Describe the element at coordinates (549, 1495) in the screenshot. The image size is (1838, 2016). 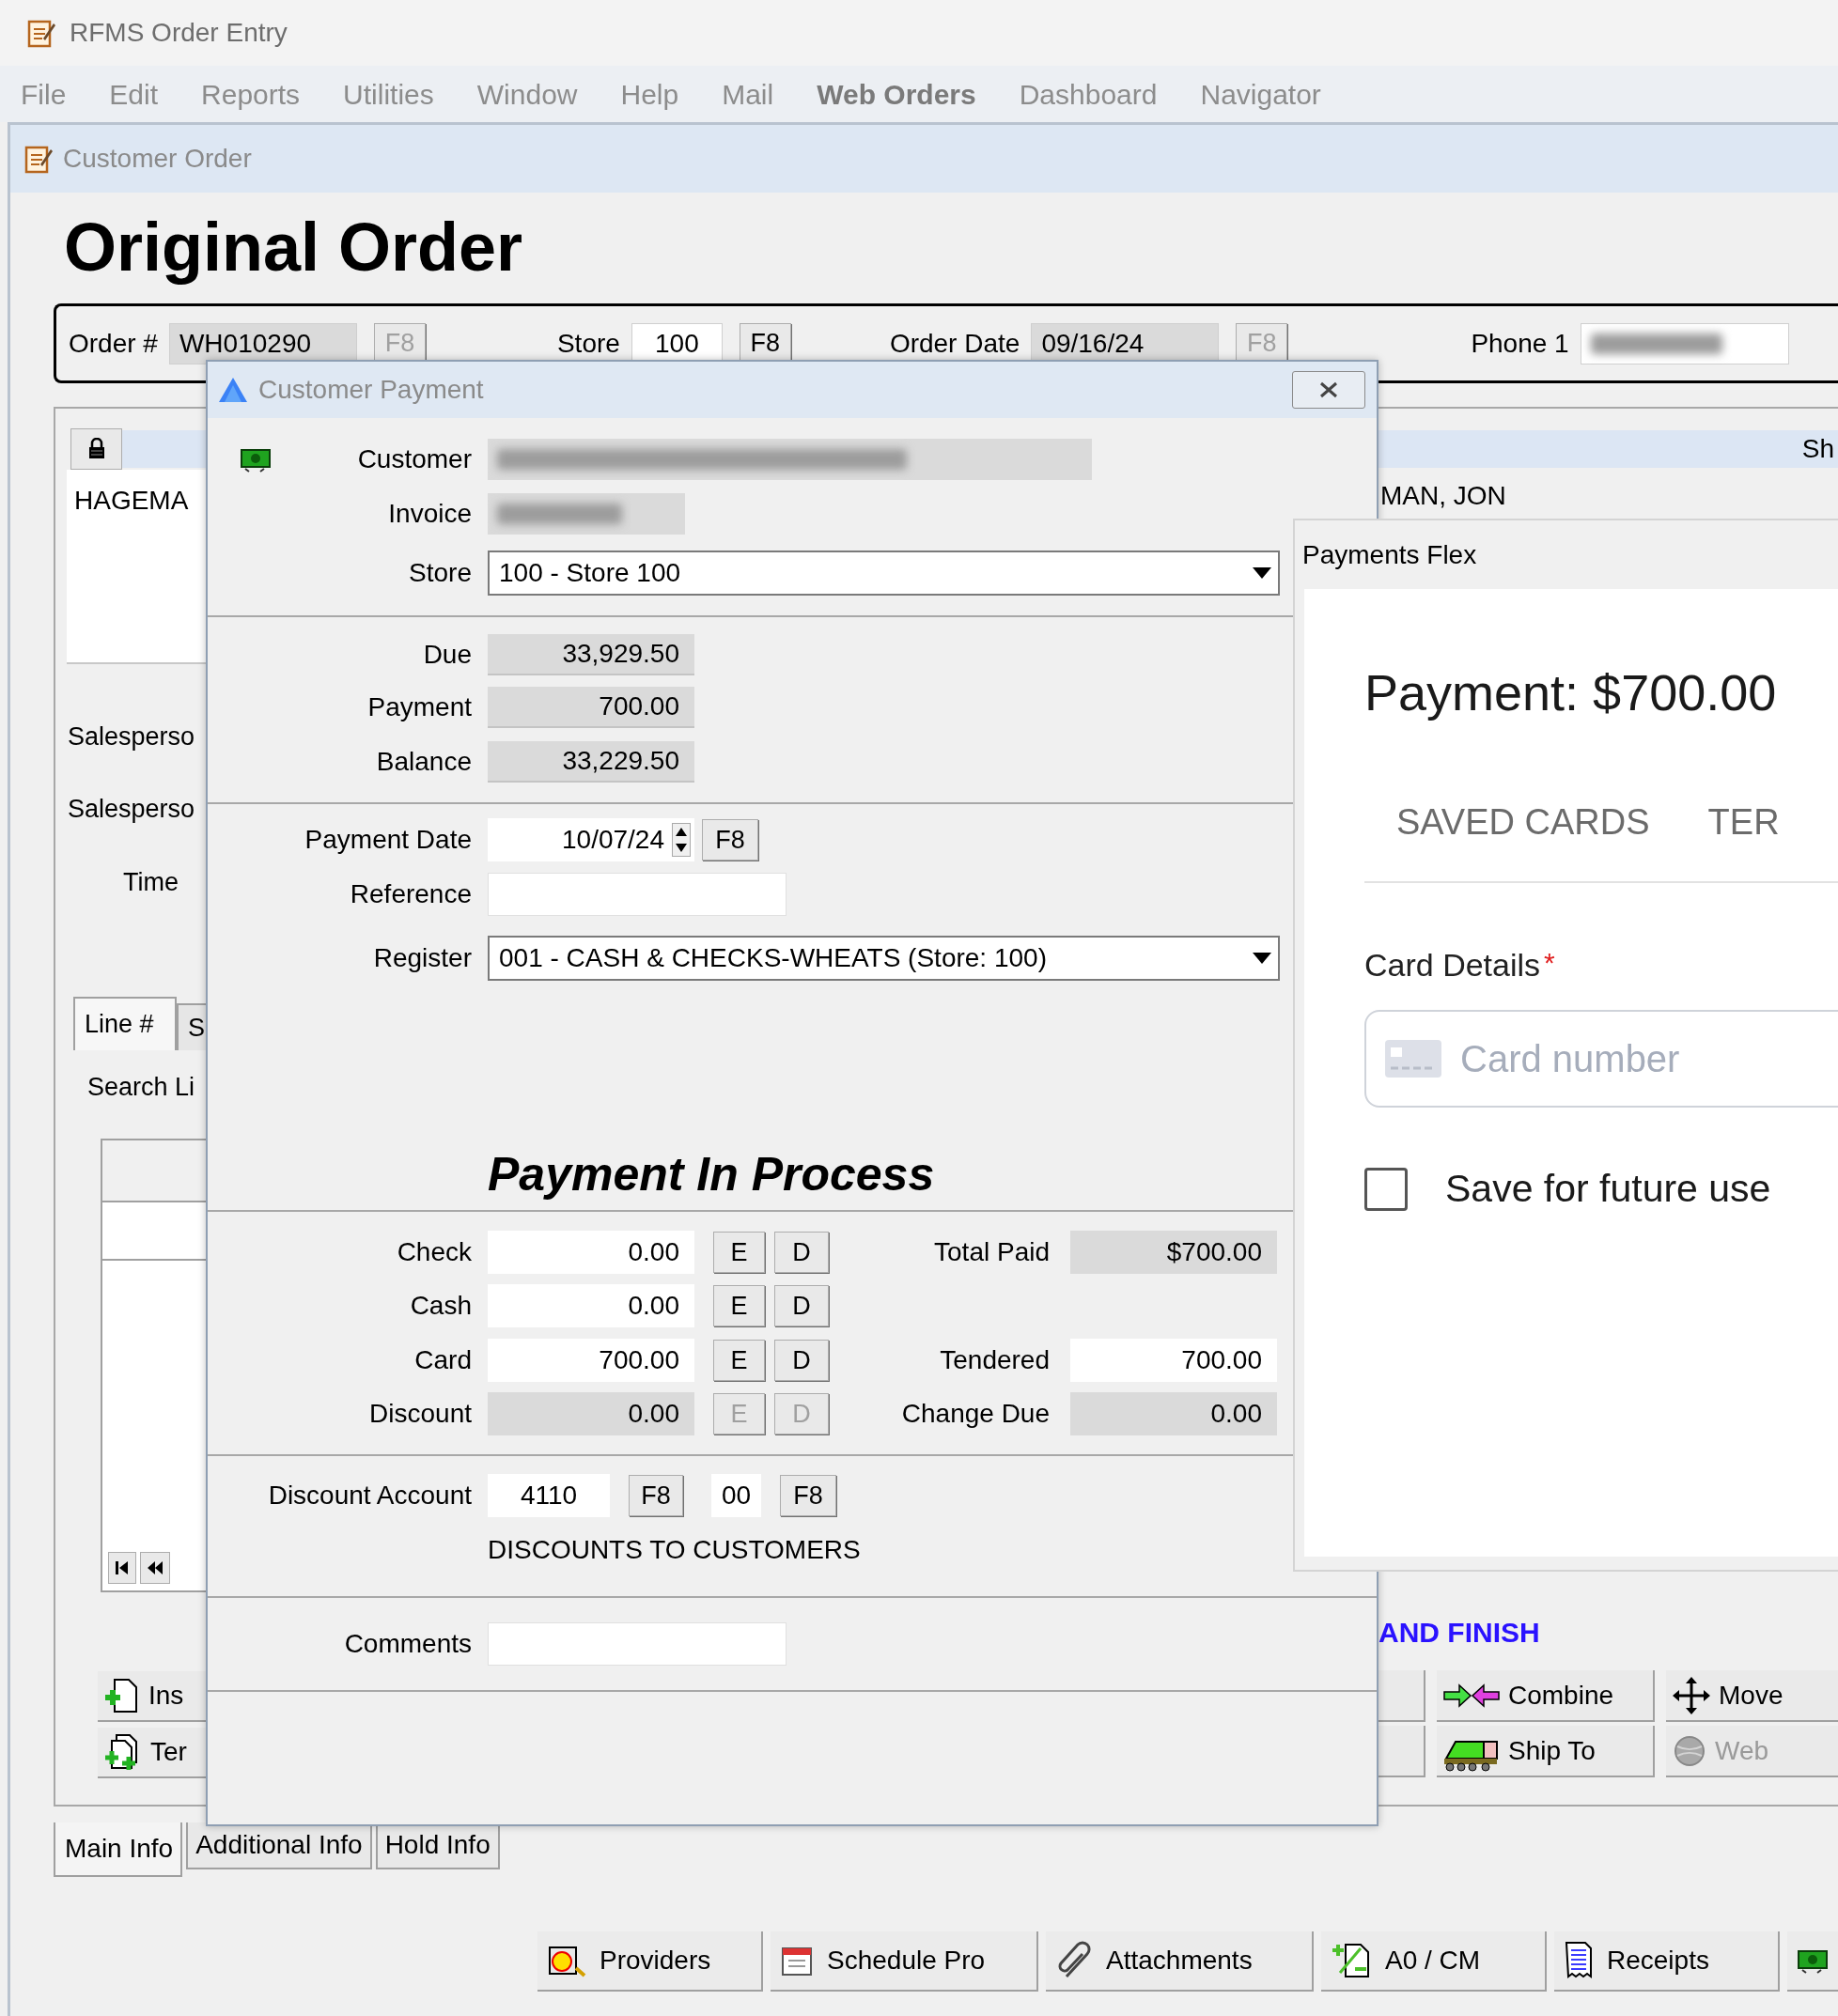
I see `text-field: 4110` at that location.